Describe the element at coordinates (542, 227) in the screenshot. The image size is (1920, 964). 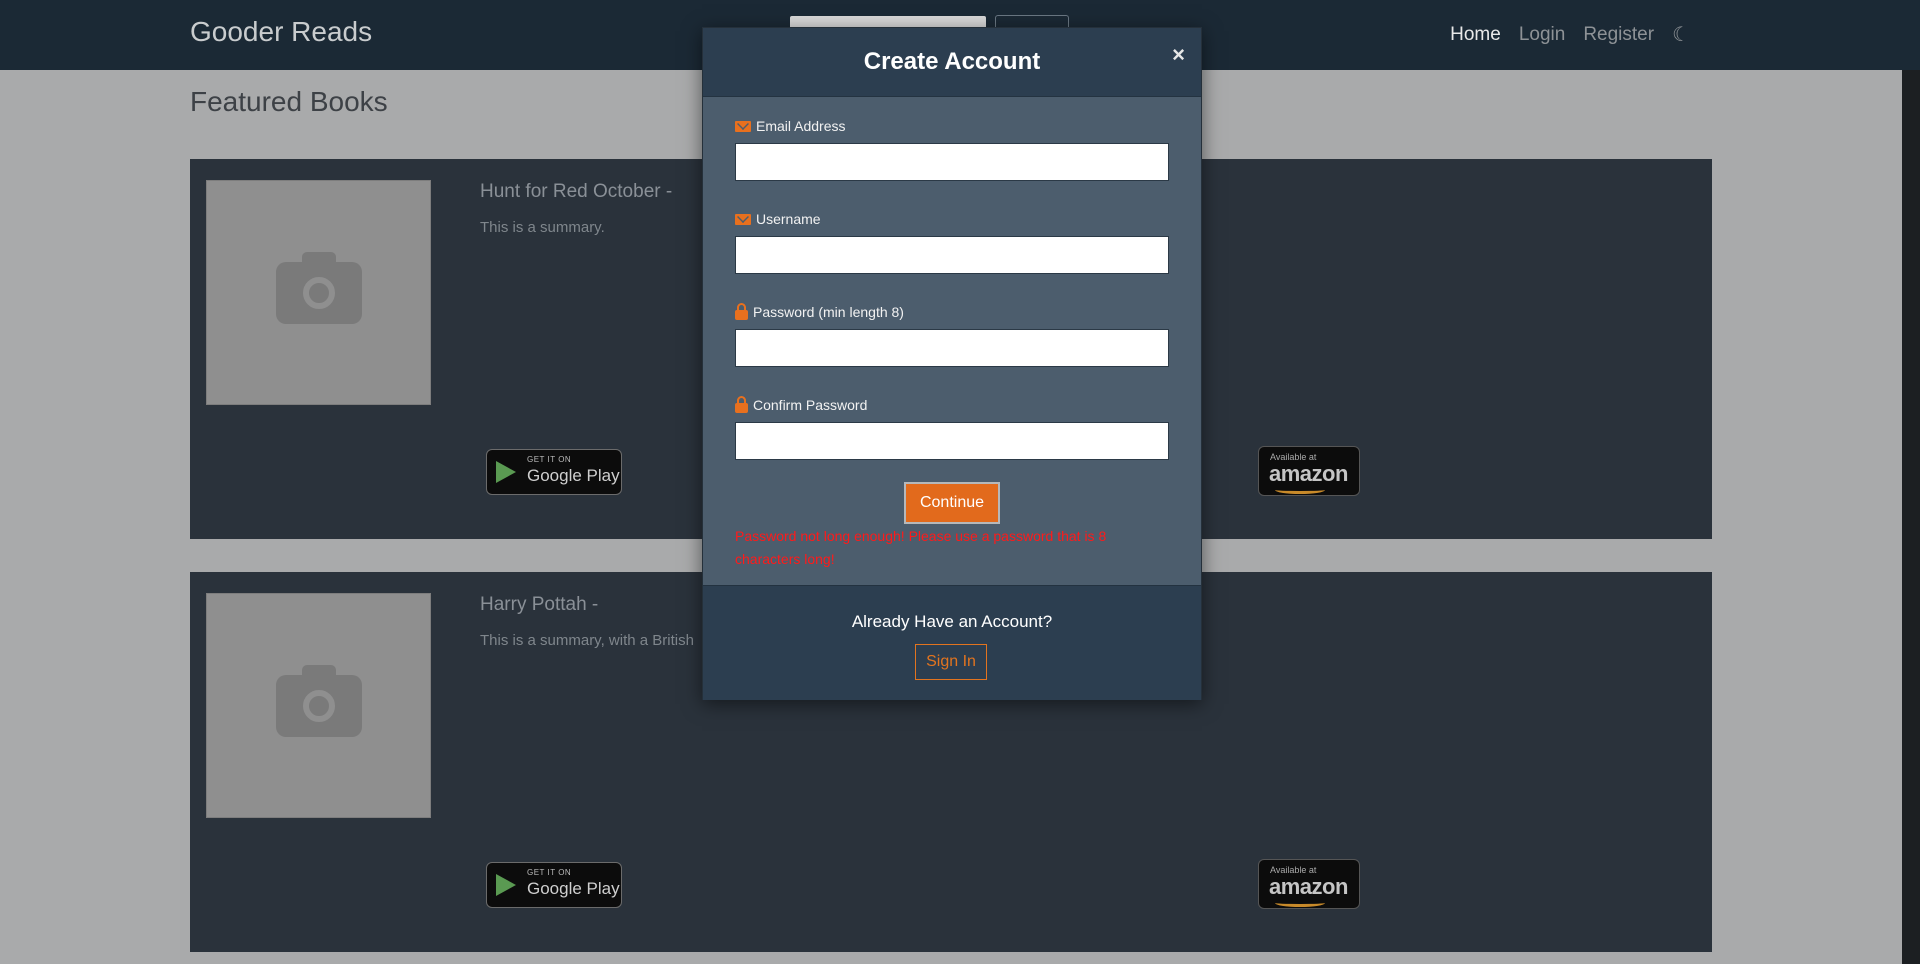
I see `book-summary: This is a summary.` at that location.